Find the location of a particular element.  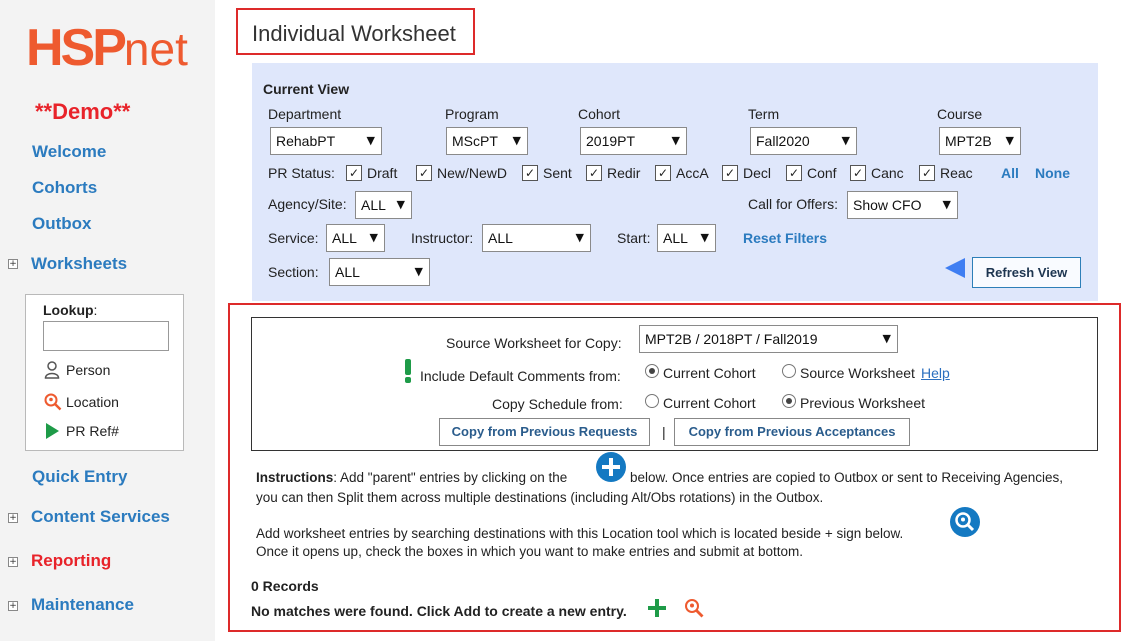

pr-status-acca-checkbox: ✓ is located at coordinates (663, 173).